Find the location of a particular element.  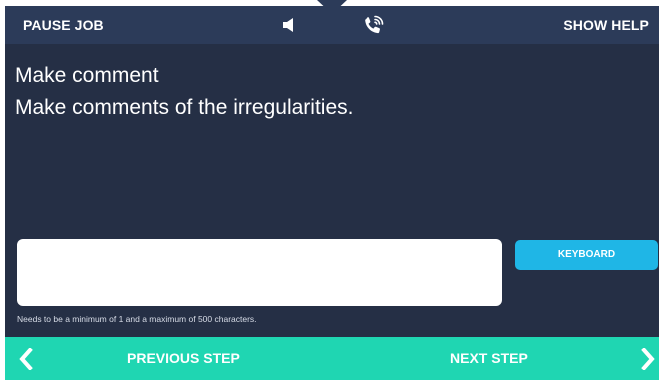

show-help-button: SHOW HELP is located at coordinates (606, 25).